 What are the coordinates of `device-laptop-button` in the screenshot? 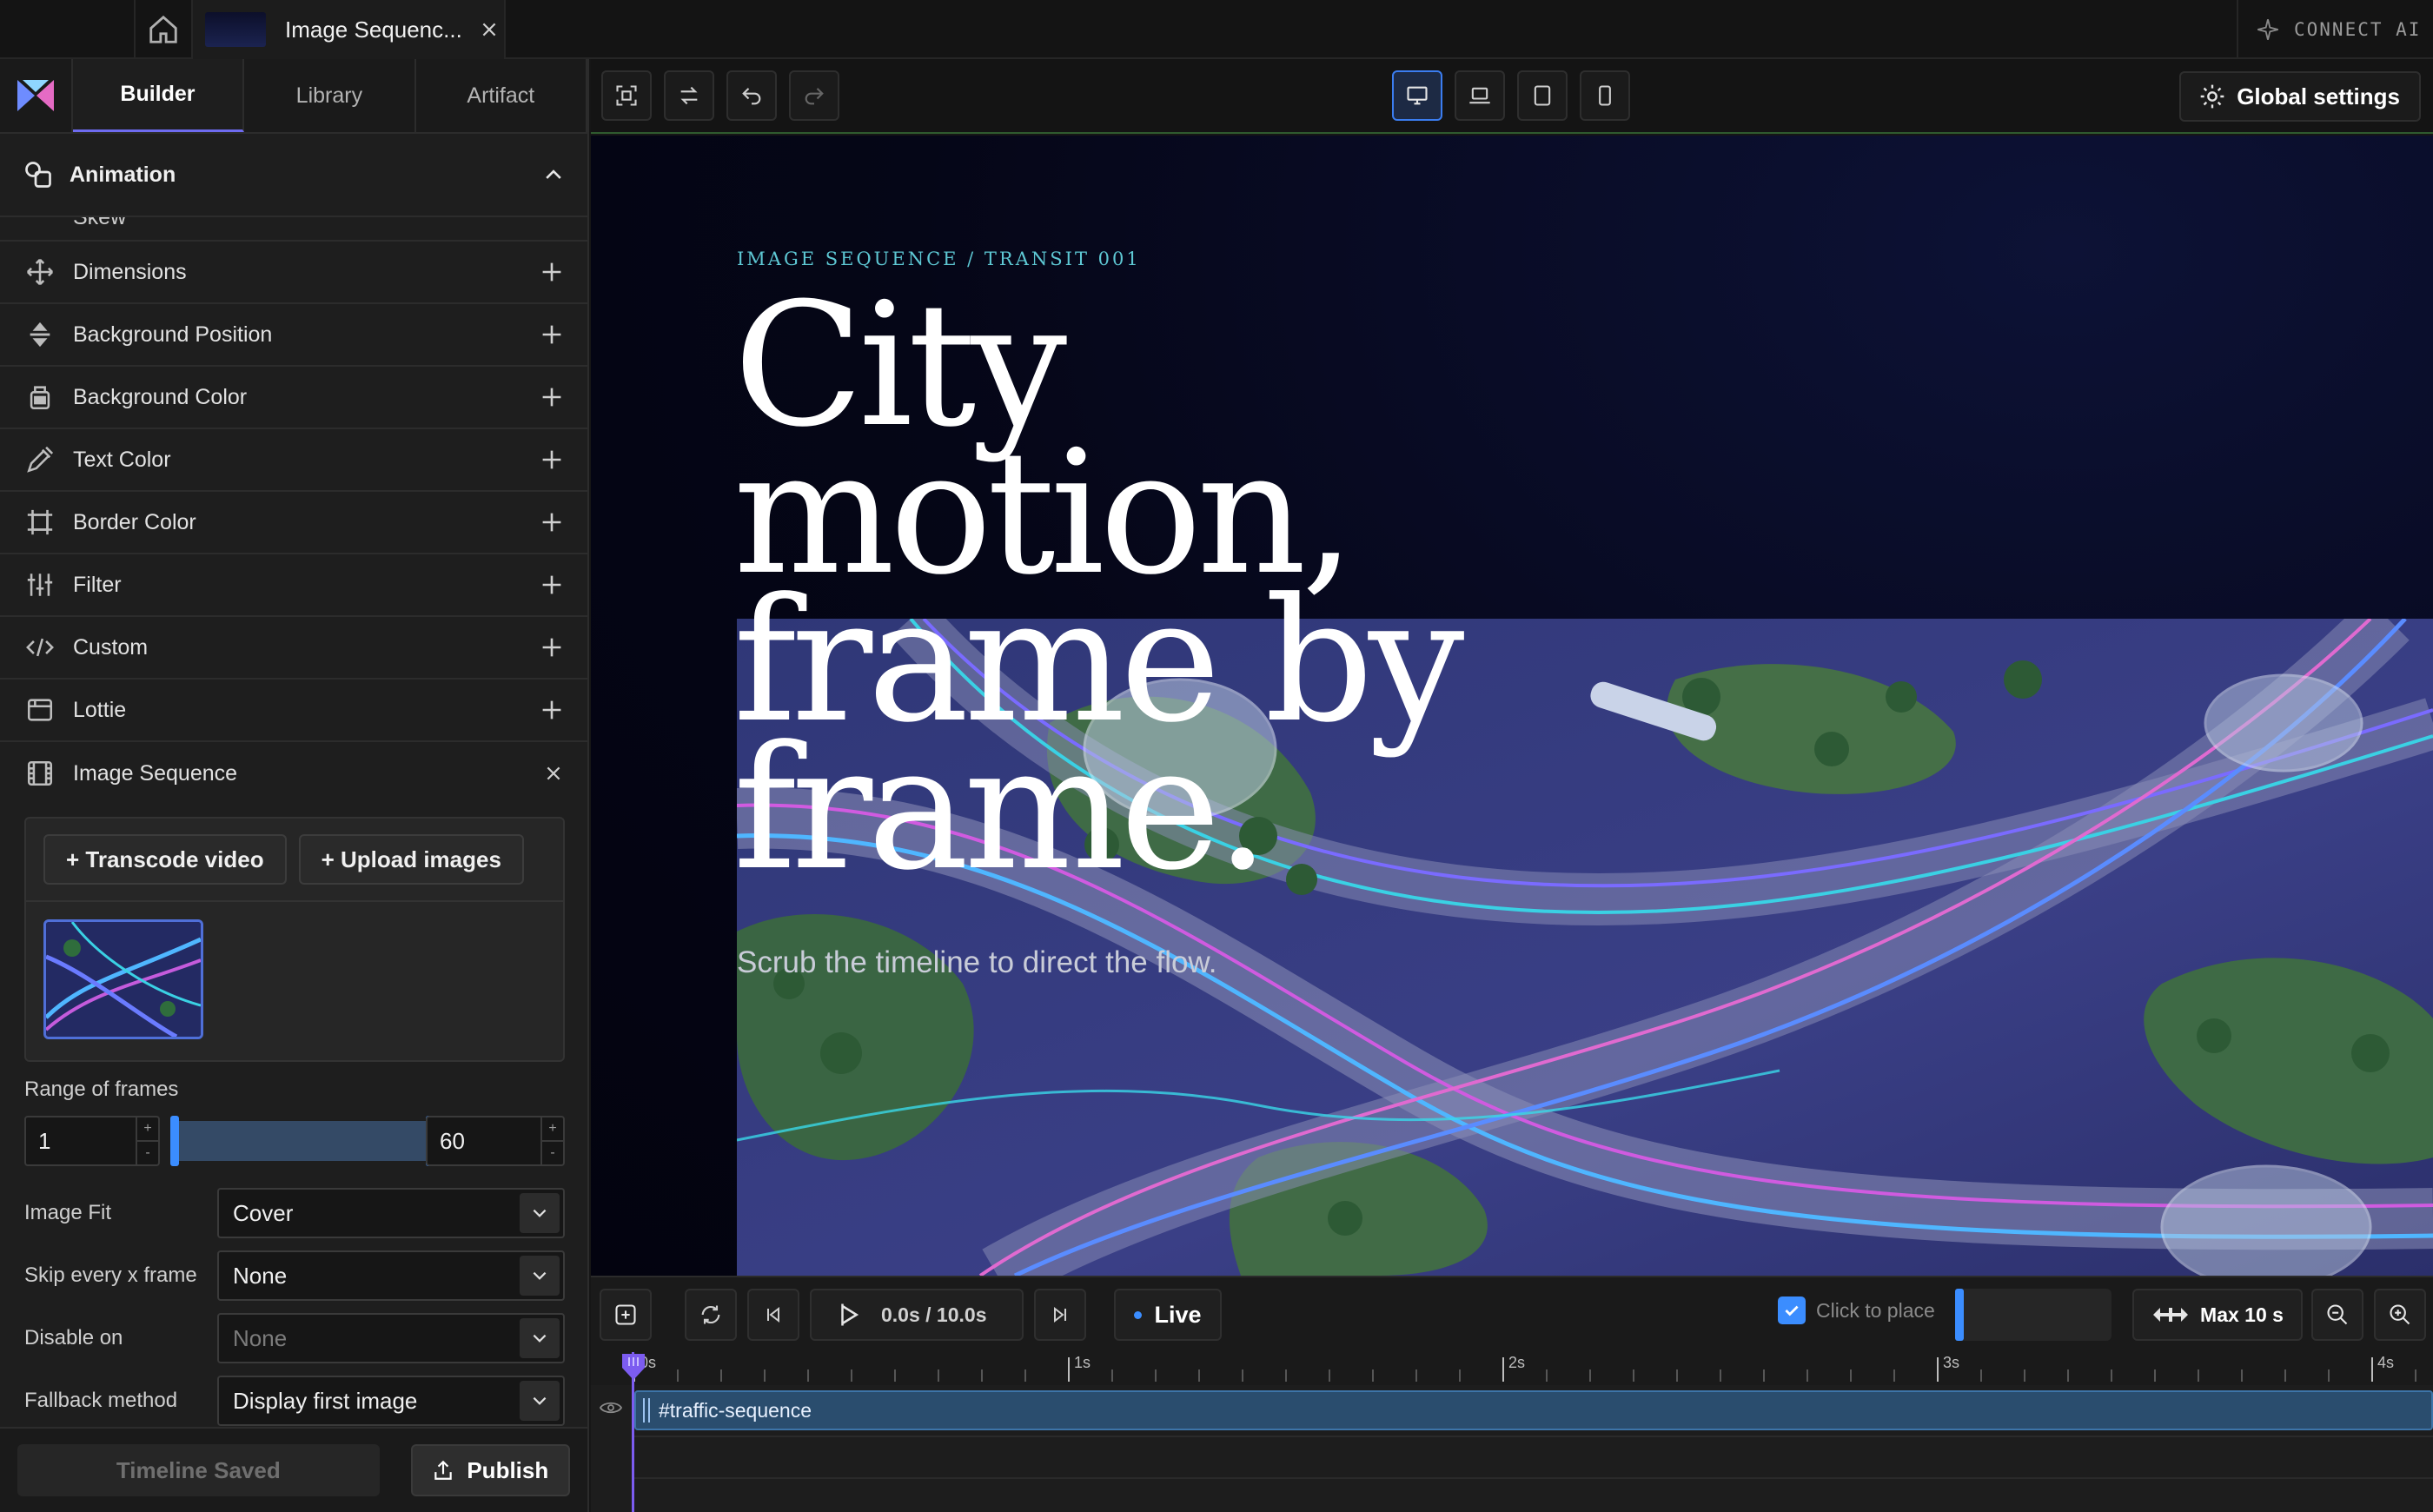 It's located at (1480, 95).